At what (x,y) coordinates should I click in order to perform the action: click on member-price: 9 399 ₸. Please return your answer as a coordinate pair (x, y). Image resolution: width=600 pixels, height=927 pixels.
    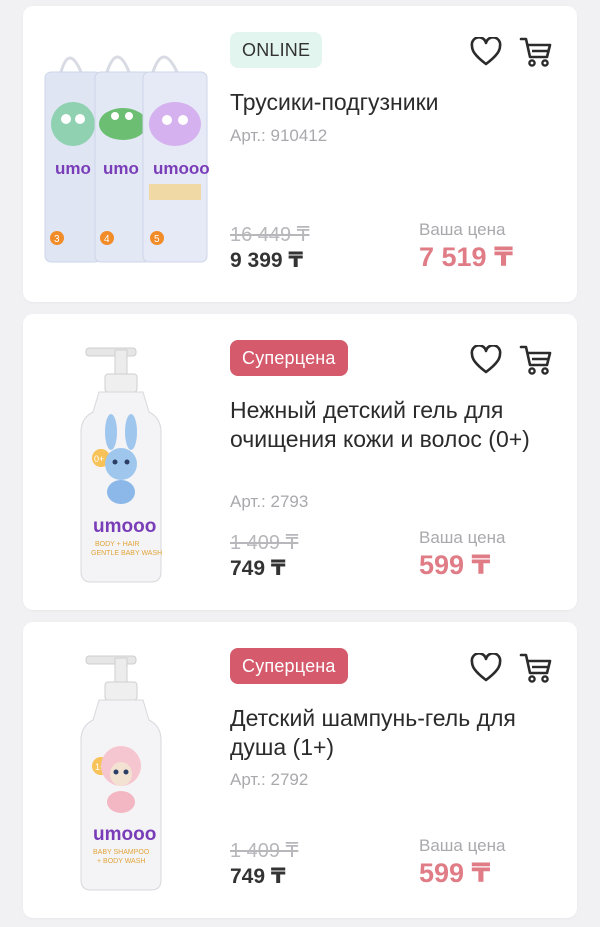
    Looking at the image, I should click on (266, 260).